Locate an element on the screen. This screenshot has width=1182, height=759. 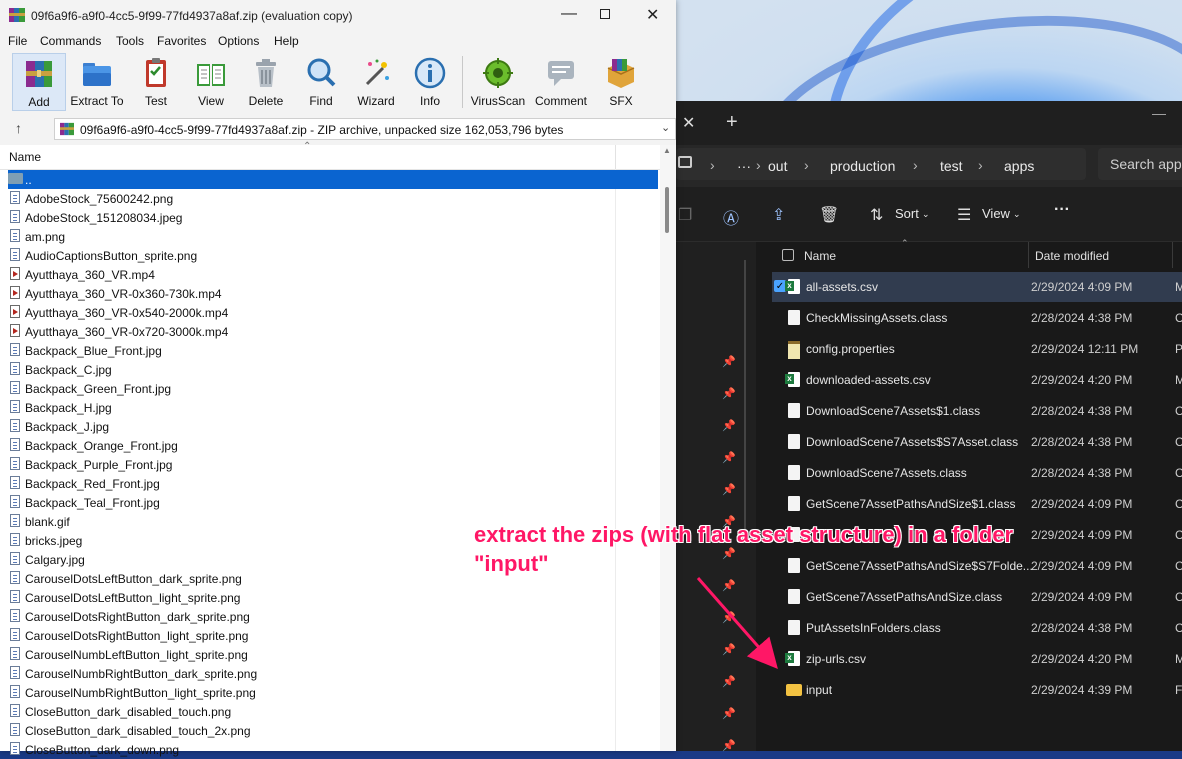
list-item: CloseButton_dark_disabled_touch.png is located at coordinates (333, 711).